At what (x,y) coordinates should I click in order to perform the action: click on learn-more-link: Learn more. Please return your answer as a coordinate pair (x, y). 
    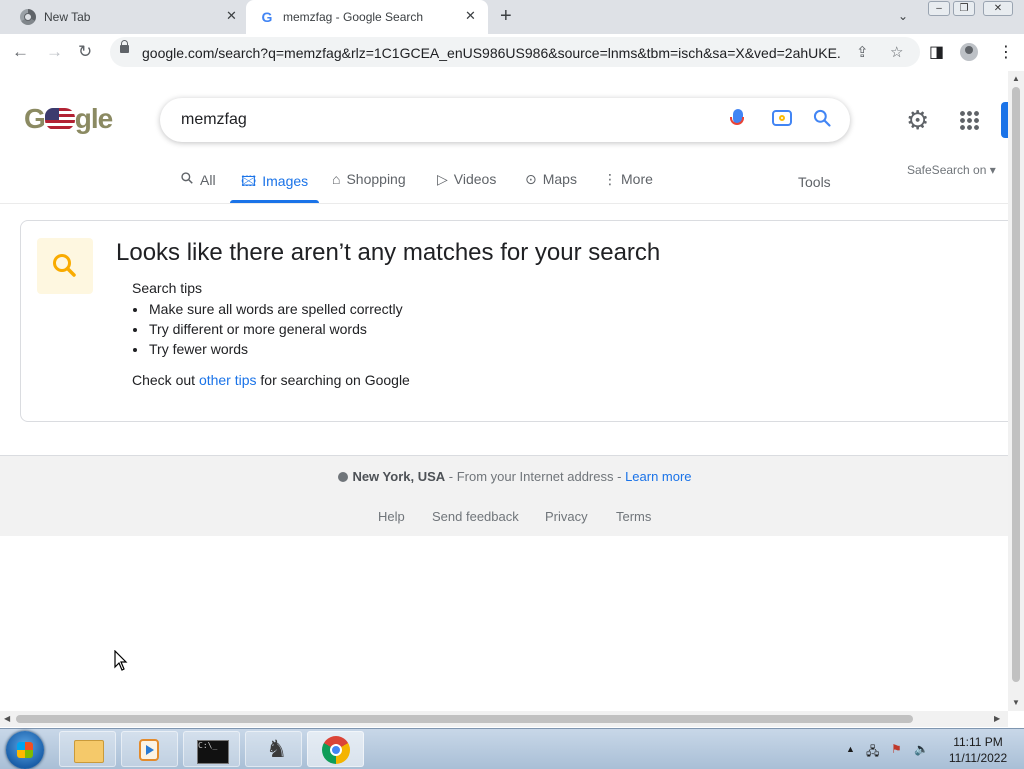
    Looking at the image, I should click on (658, 476).